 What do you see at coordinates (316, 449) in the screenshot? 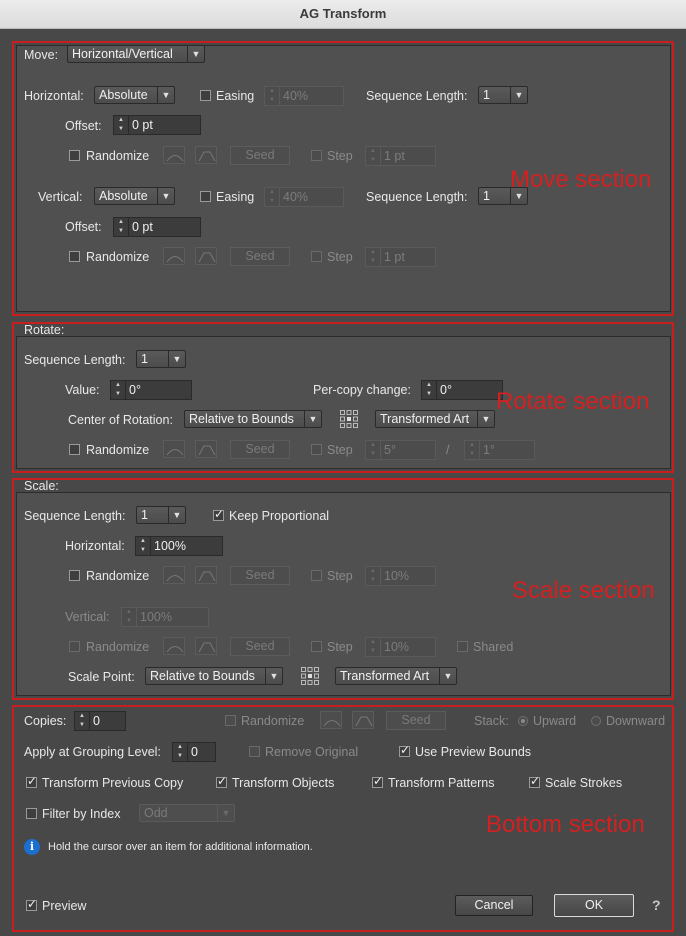
I see `rotate-step-checkbox` at bounding box center [316, 449].